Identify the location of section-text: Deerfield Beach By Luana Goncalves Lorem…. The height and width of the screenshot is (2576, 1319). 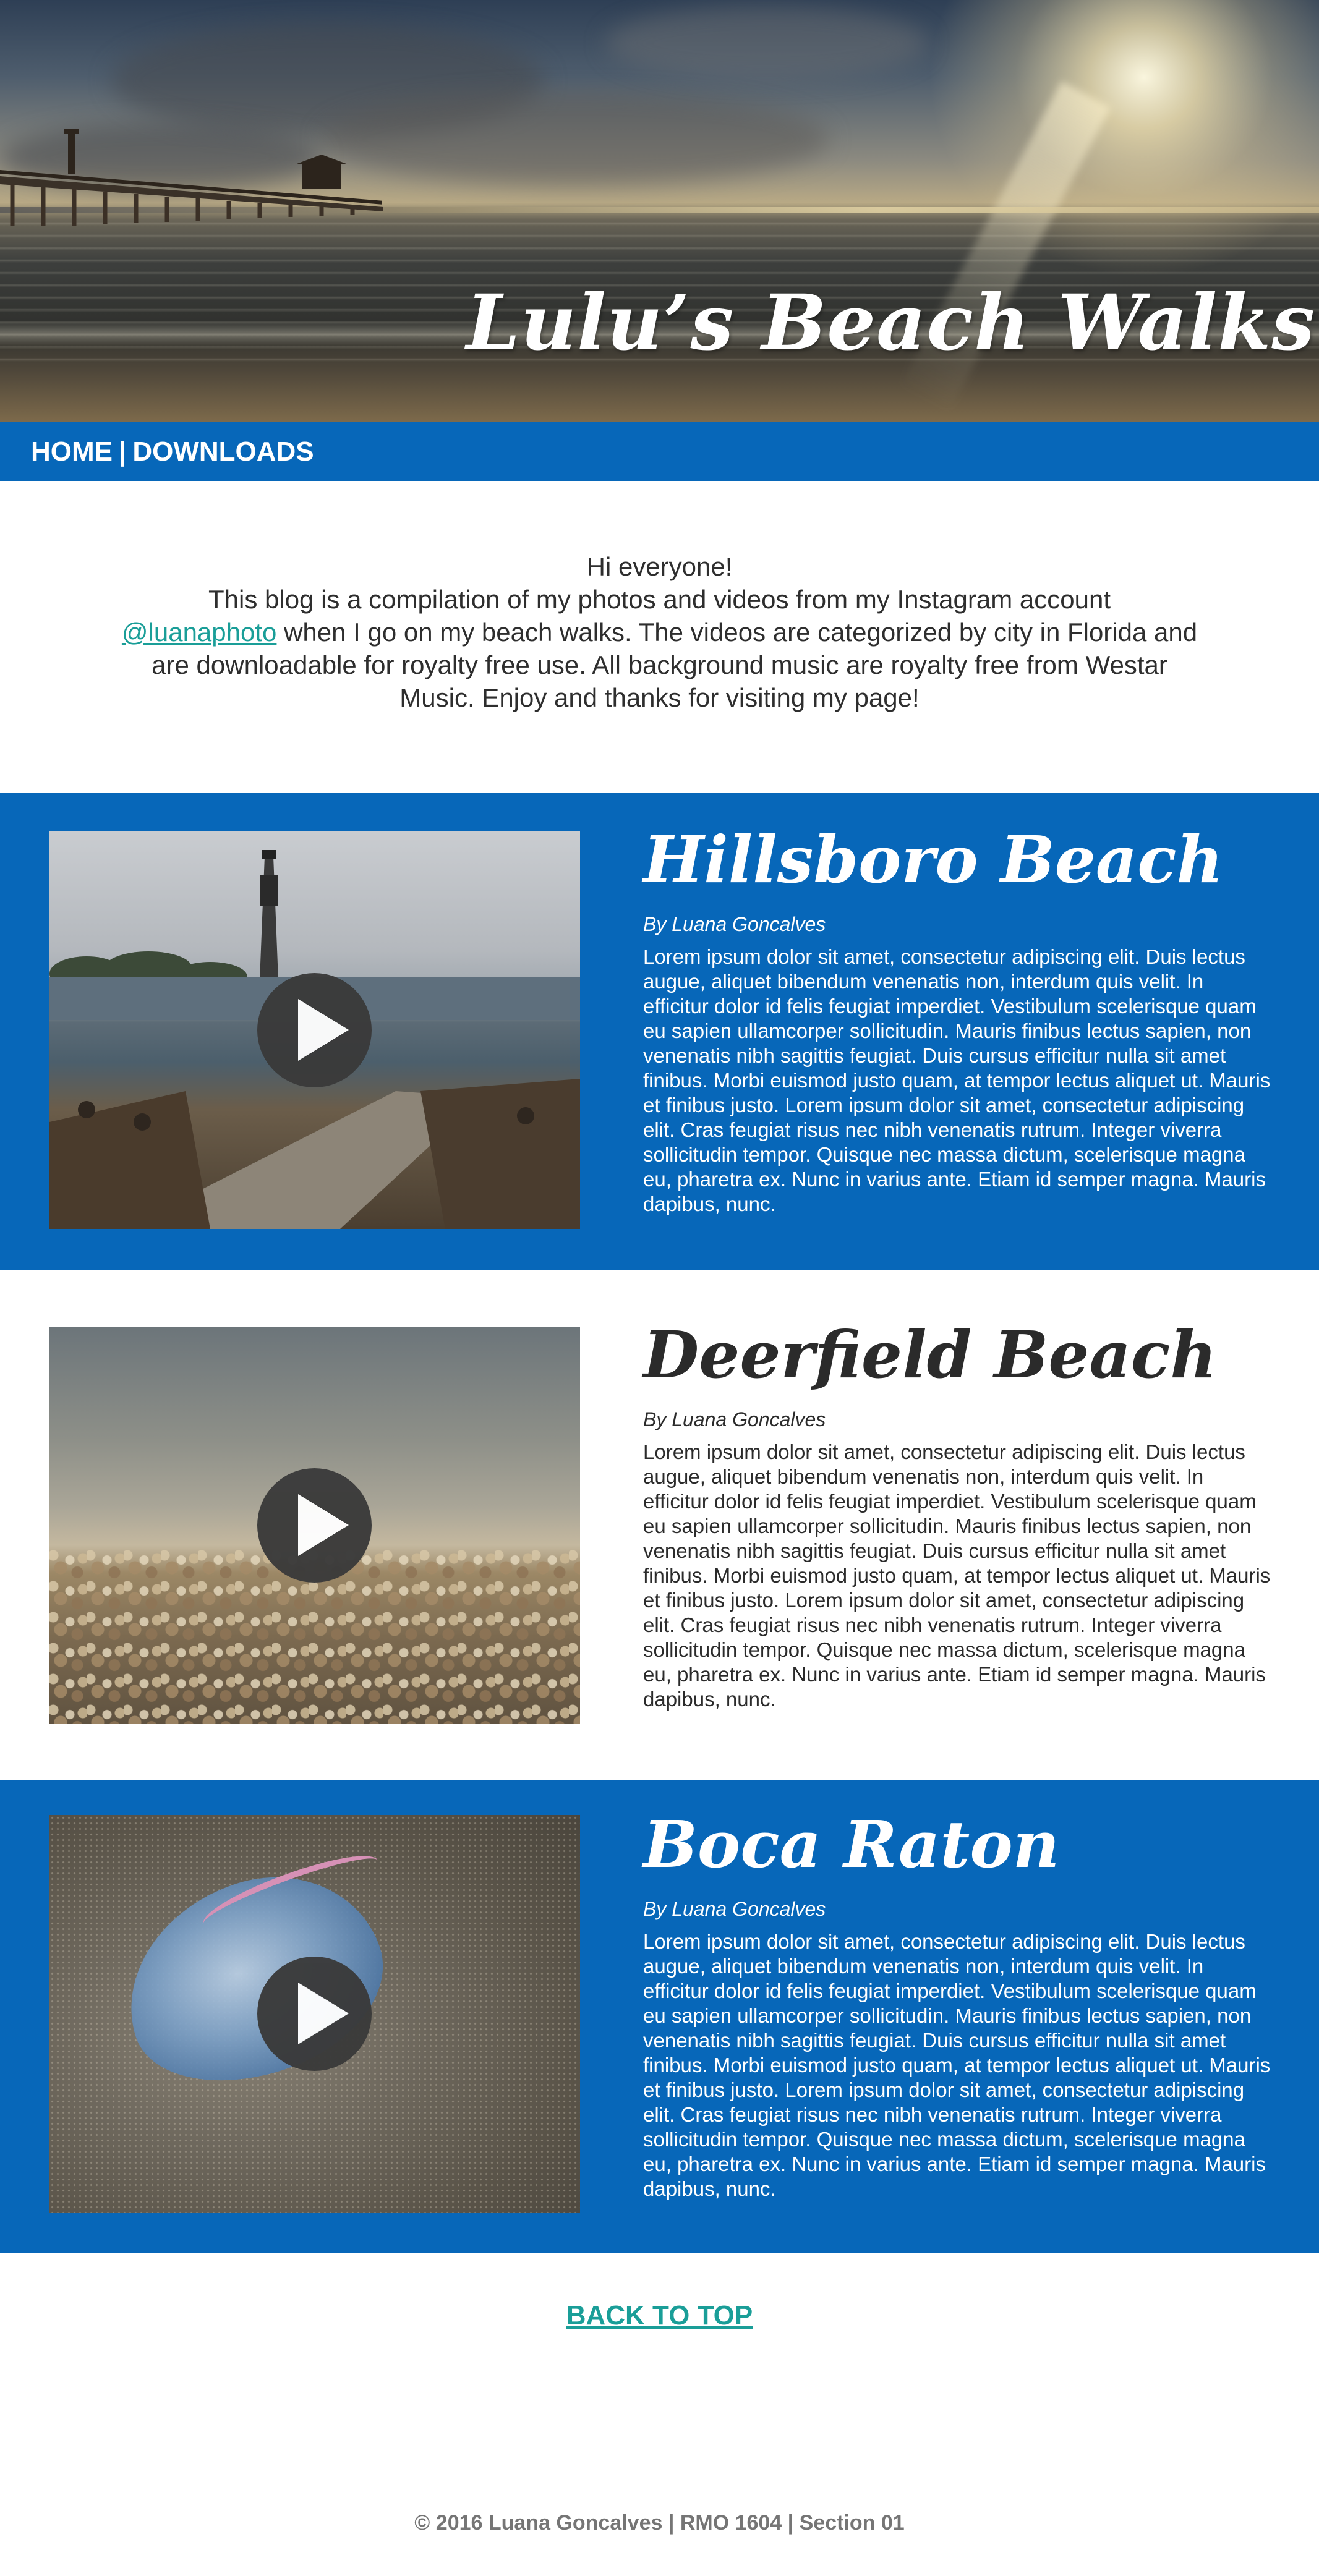
(958, 1515).